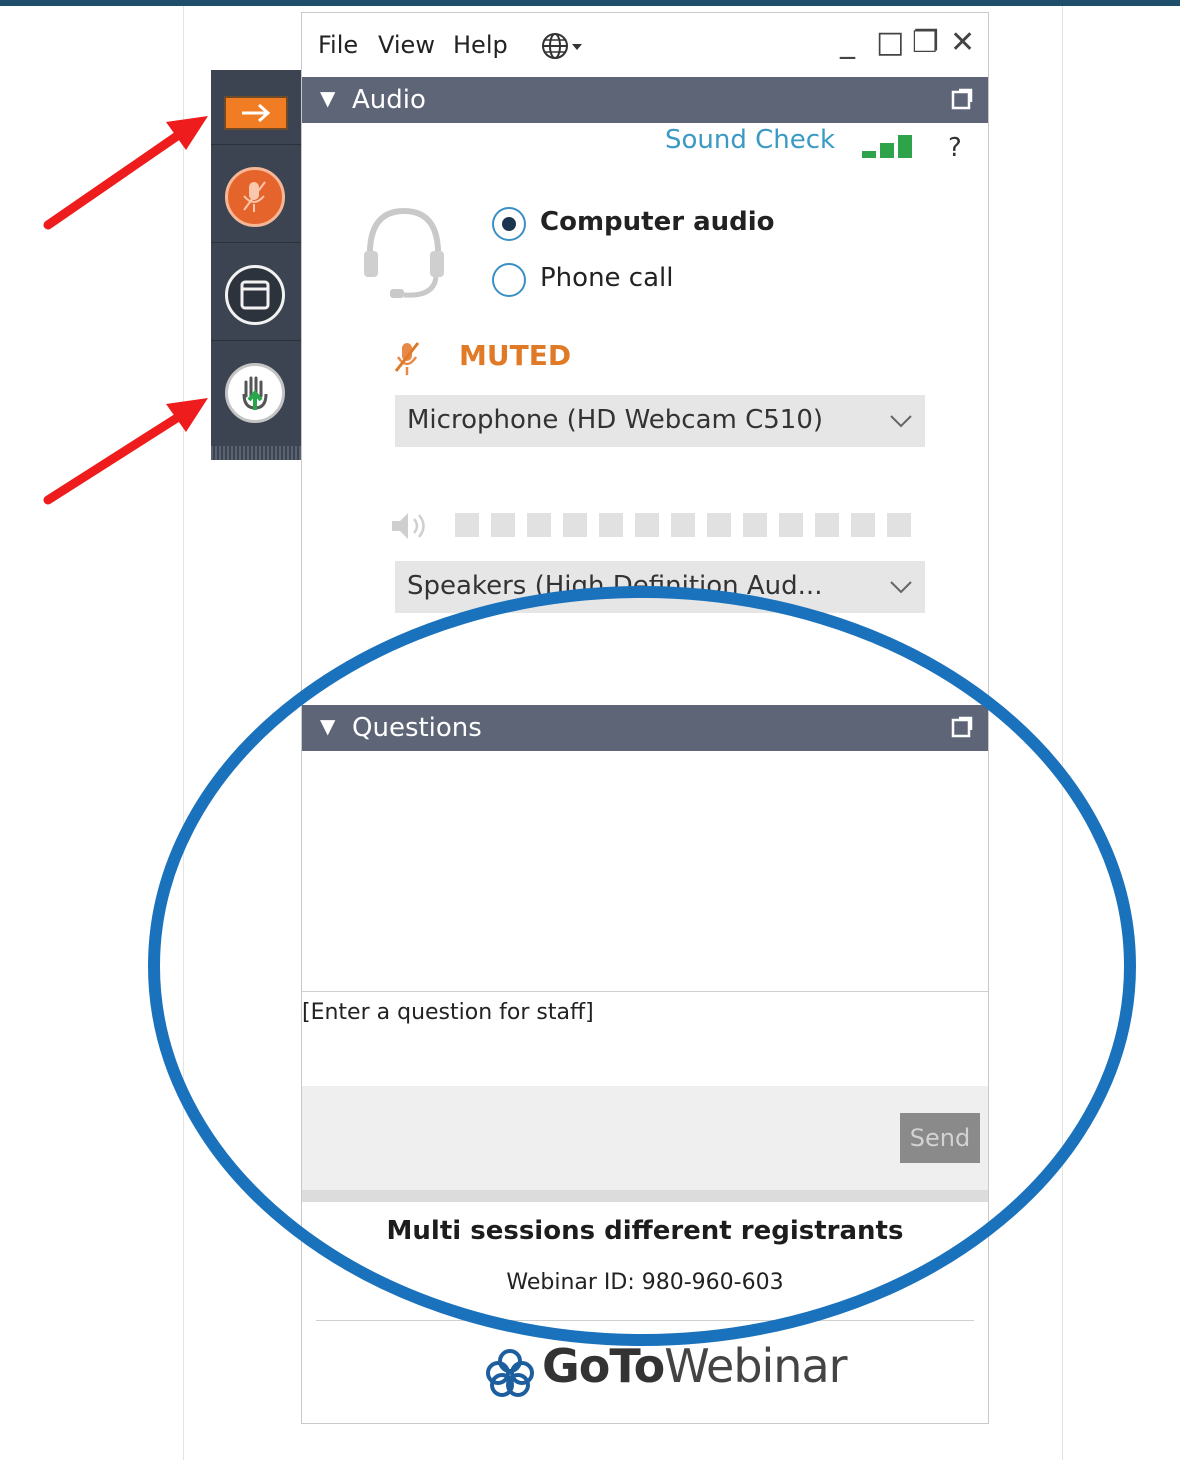 The image size is (1180, 1460). Describe the element at coordinates (645, 1039) in the screenshot. I see `question-input: [Enter a question for staff]` at that location.